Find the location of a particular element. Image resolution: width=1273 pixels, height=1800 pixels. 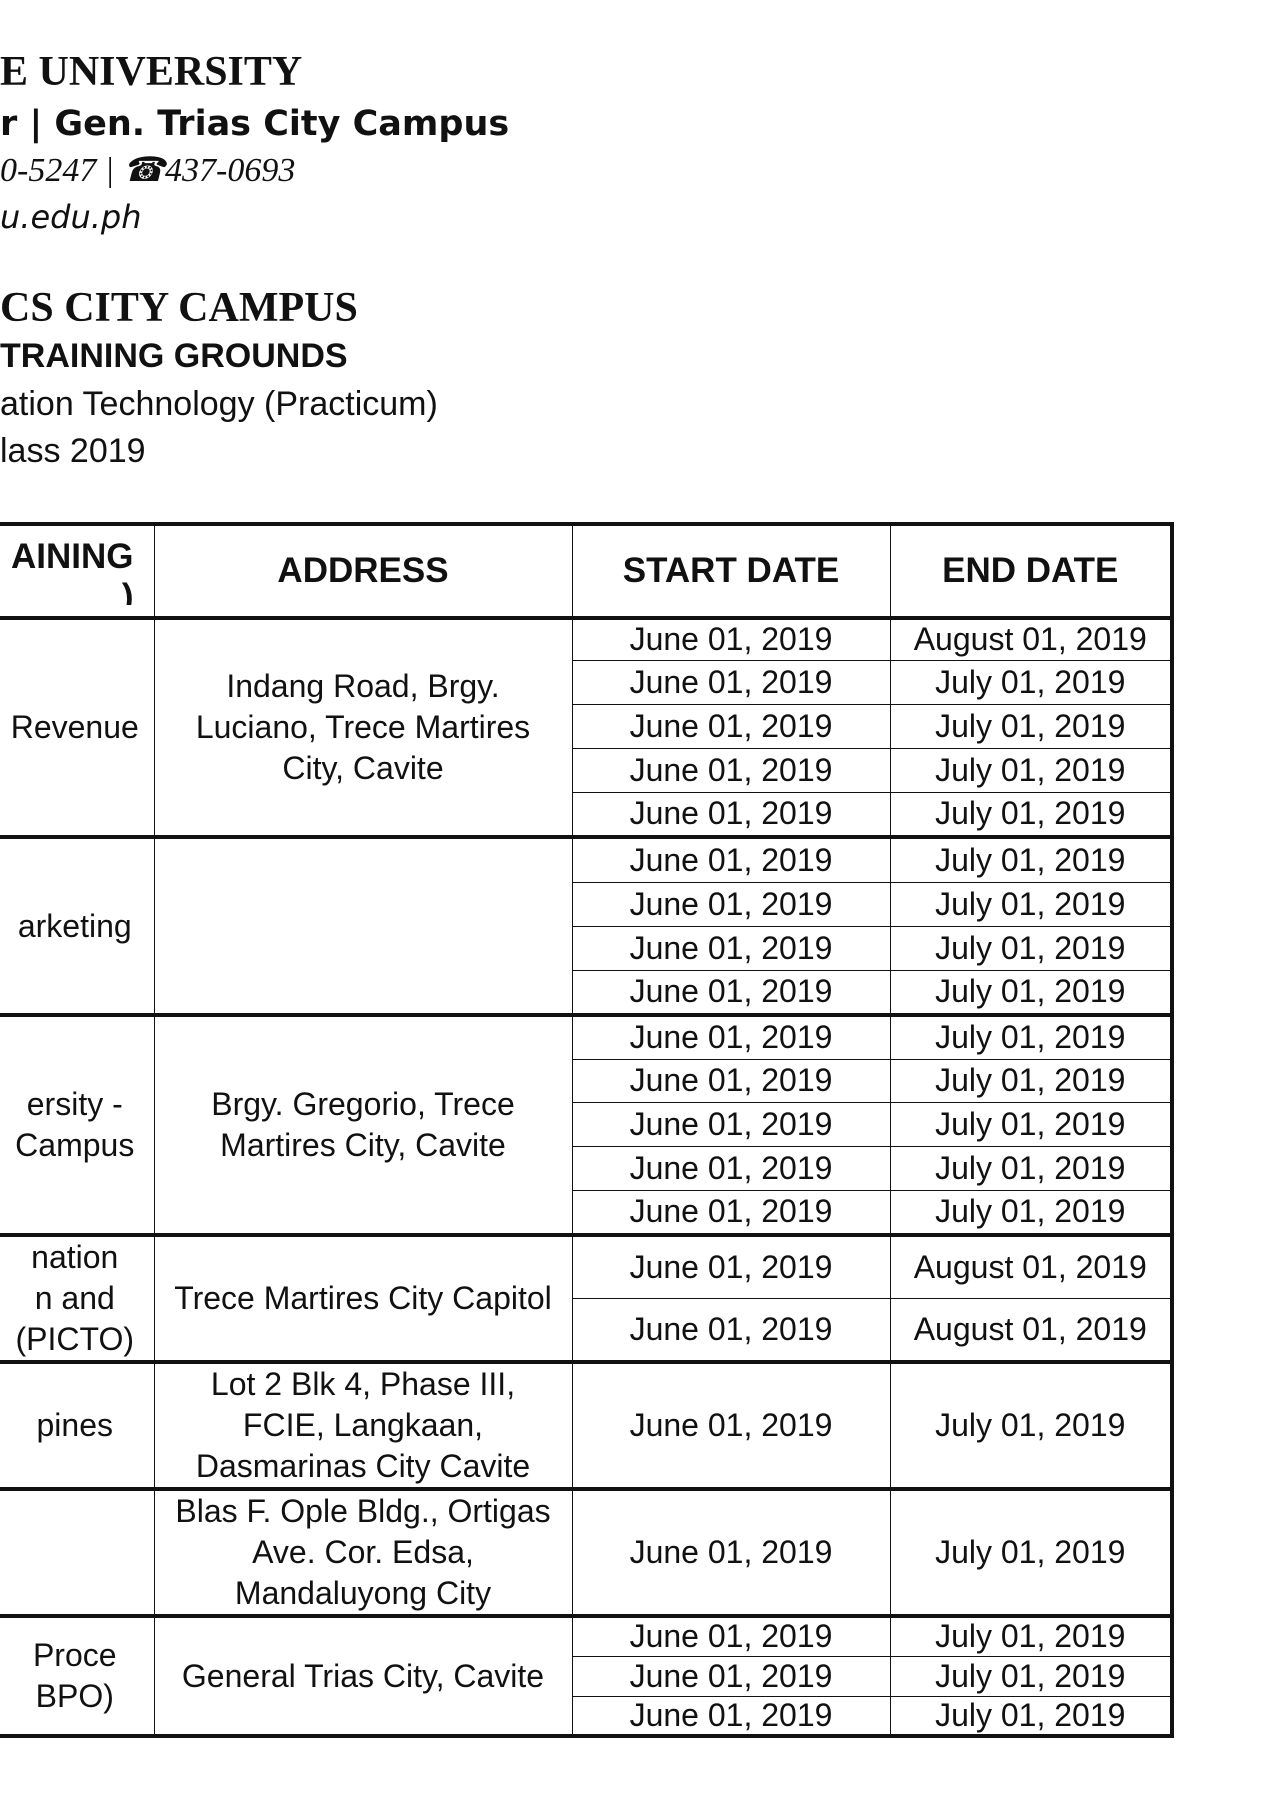

table-row: arketing June 01, 2019 July 01, 2019 is located at coordinates (586, 925).